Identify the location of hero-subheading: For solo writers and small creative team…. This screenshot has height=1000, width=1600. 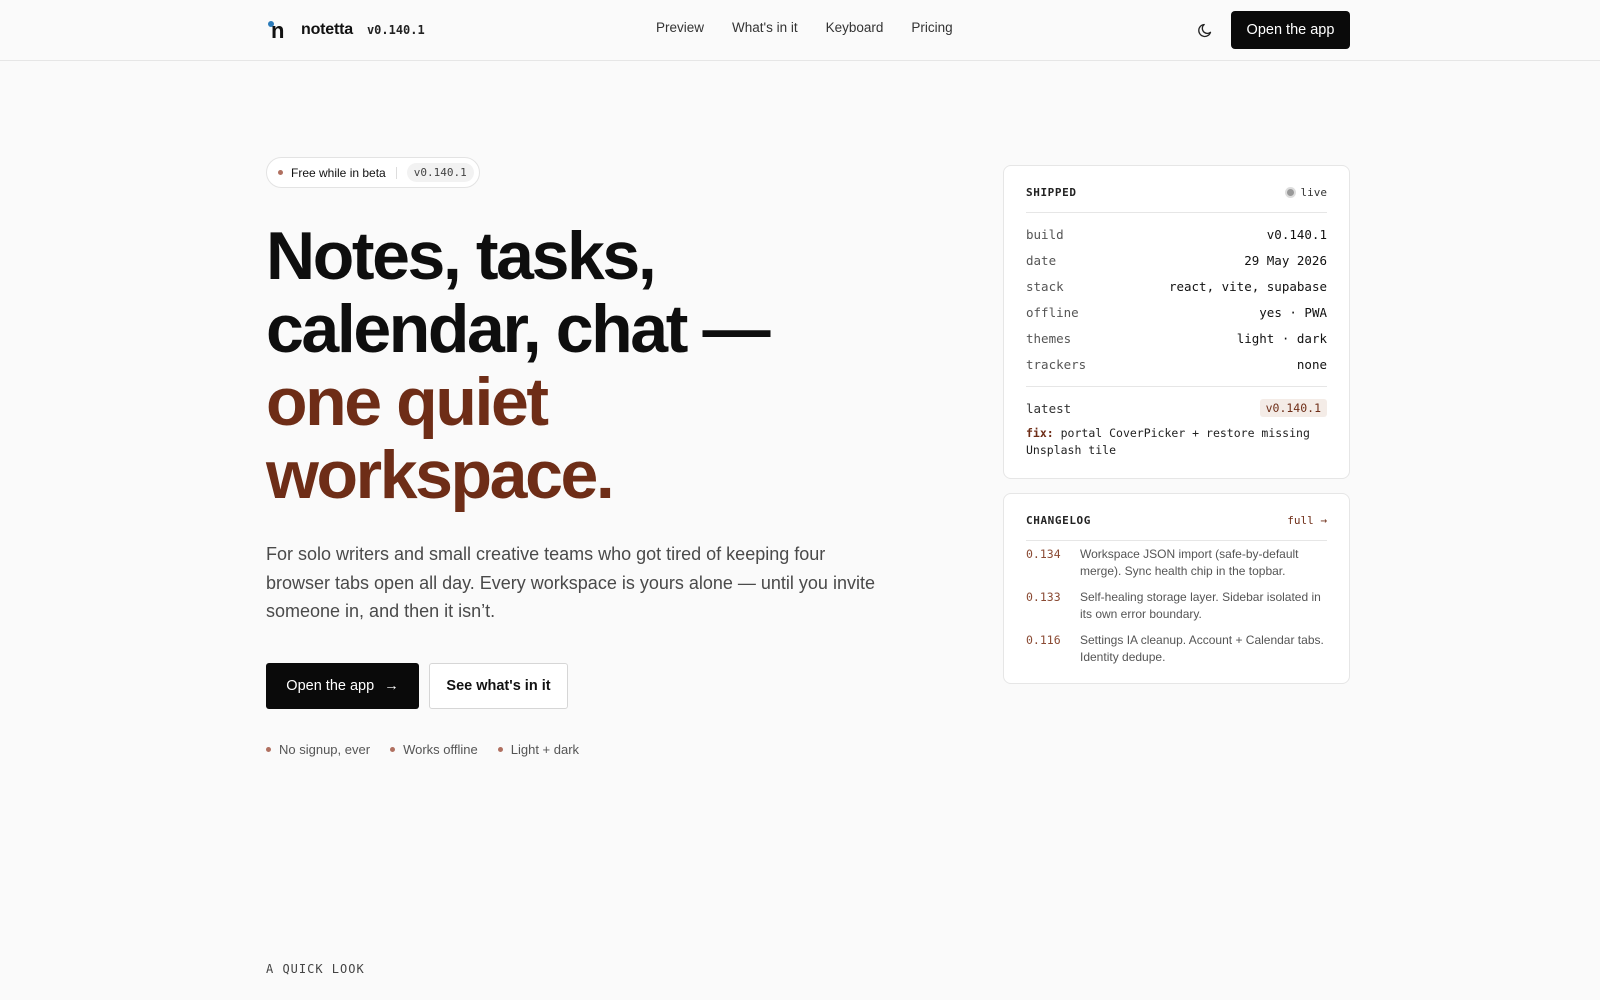
(570, 582).